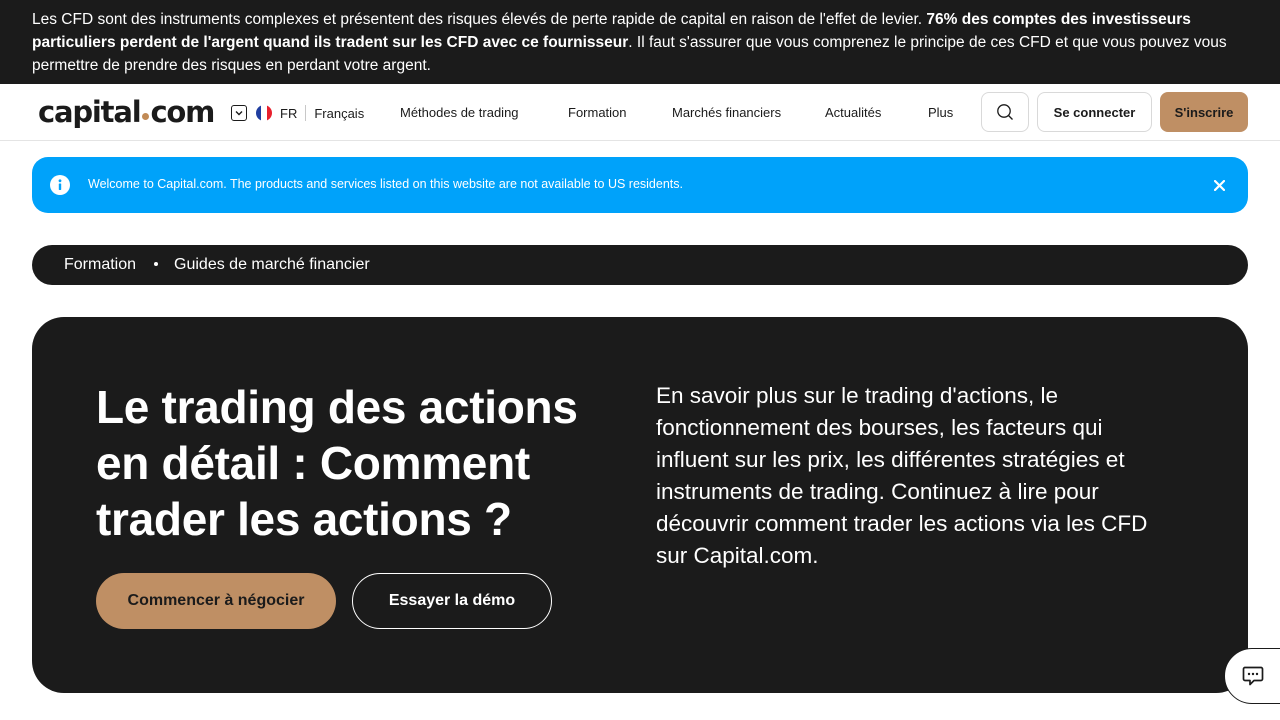 Image resolution: width=1280 pixels, height=720 pixels. I want to click on language-selector: FR Français, so click(297, 113).